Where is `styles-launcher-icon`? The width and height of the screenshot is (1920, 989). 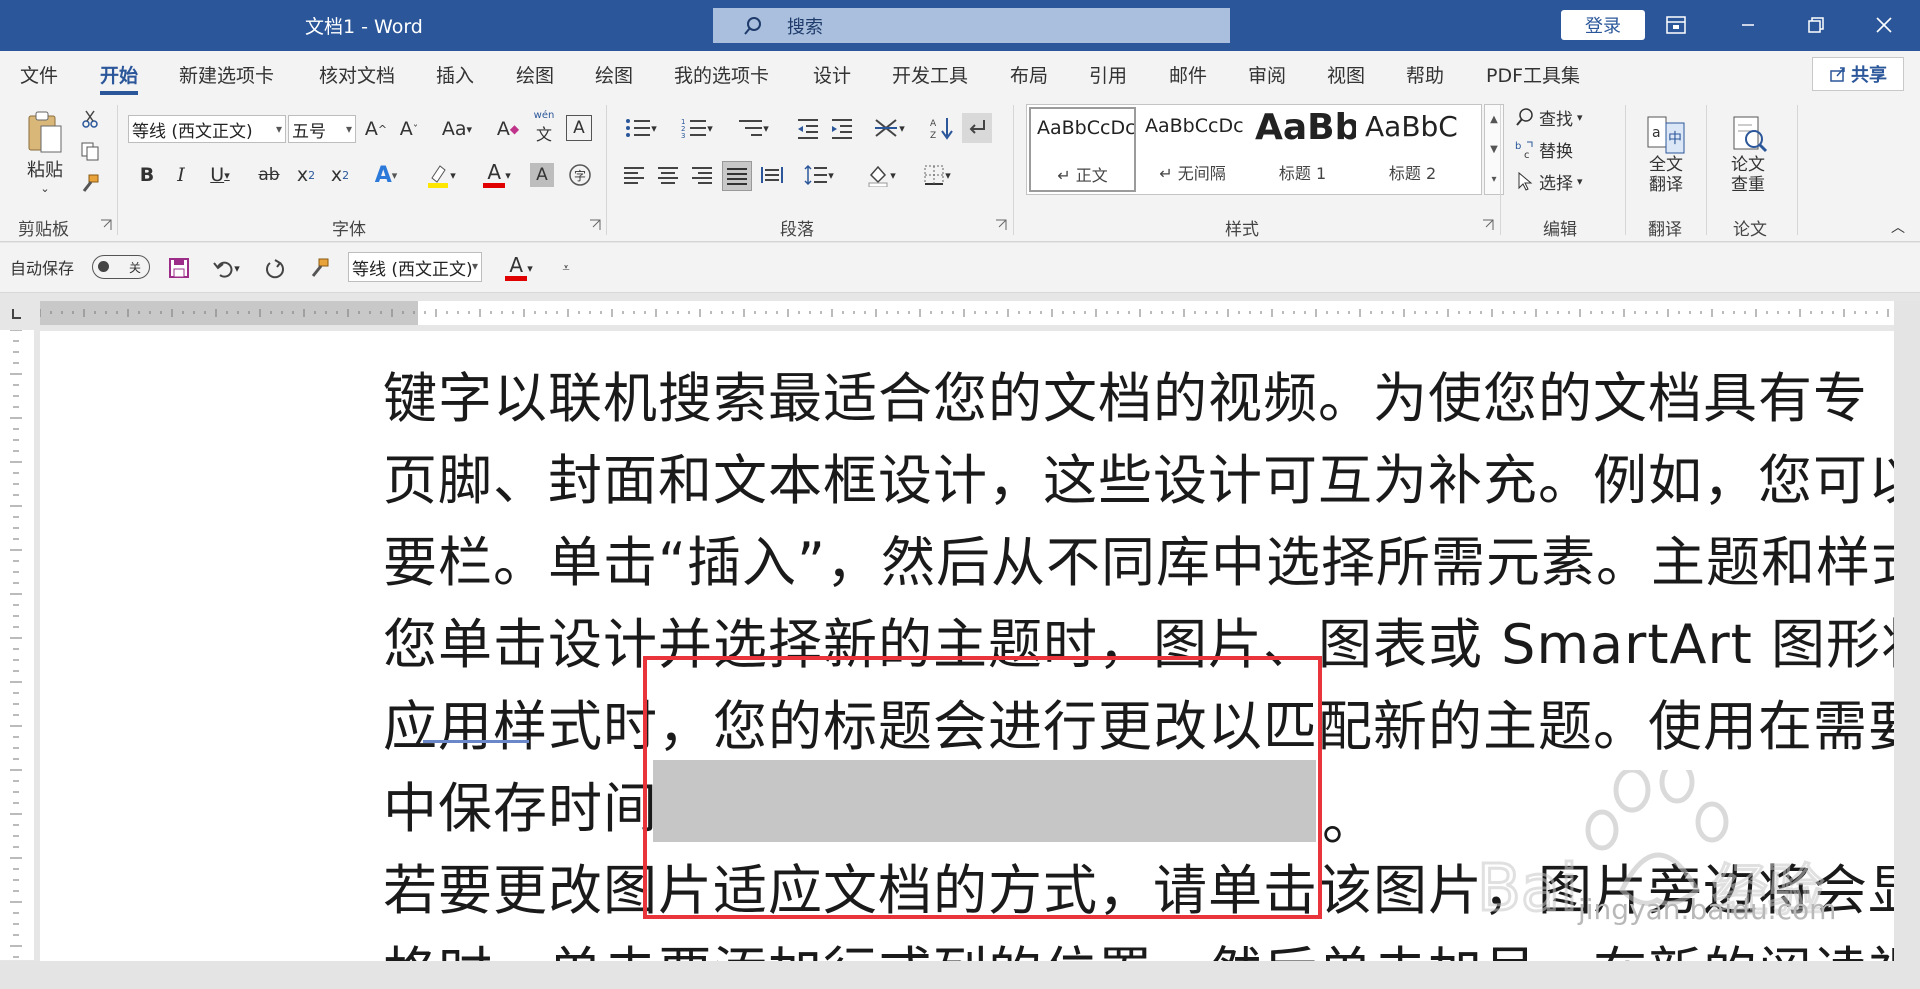 styles-launcher-icon is located at coordinates (1488, 225).